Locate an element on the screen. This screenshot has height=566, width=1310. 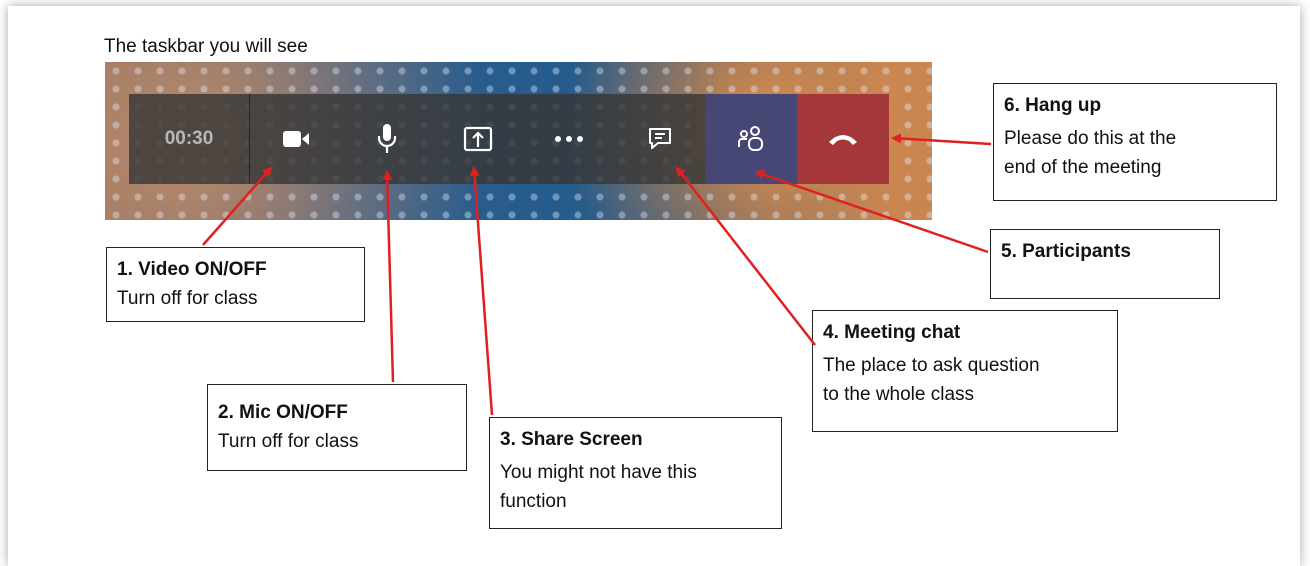
participants-arrow is located at coordinates (871, 211).